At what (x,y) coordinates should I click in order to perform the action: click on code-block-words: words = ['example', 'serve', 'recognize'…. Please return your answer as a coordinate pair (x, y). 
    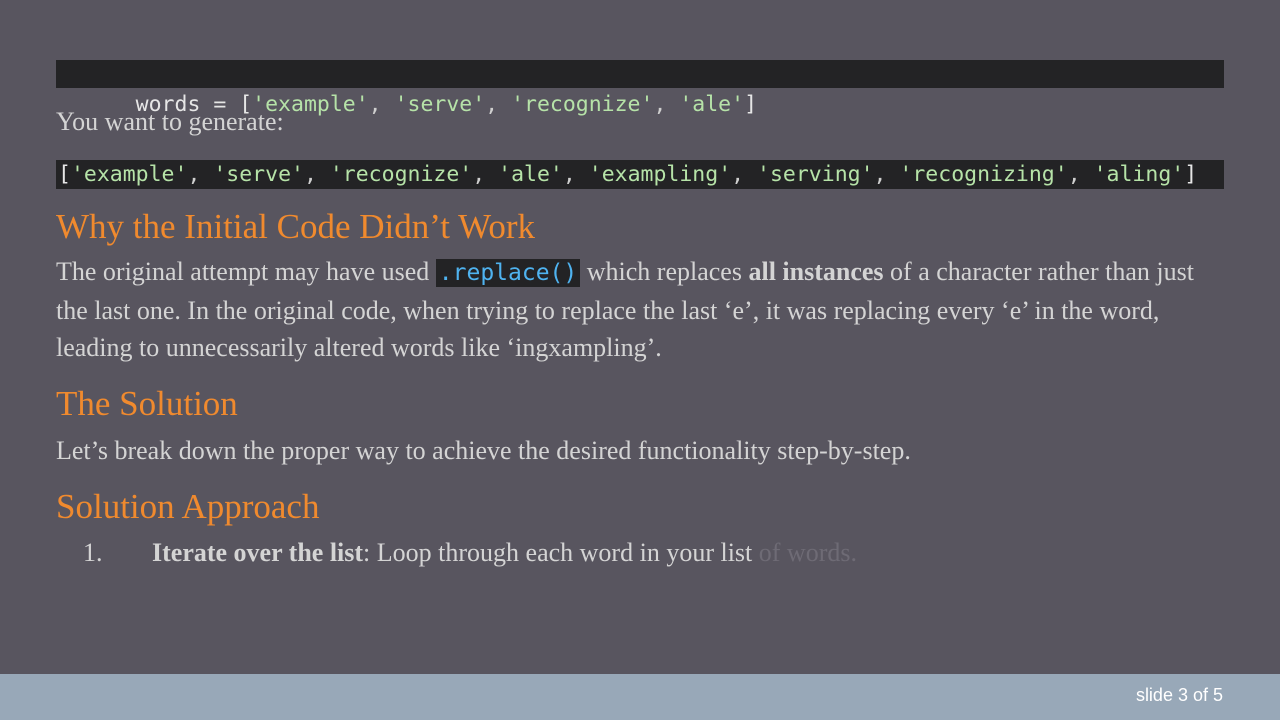
    Looking at the image, I should click on (640, 88).